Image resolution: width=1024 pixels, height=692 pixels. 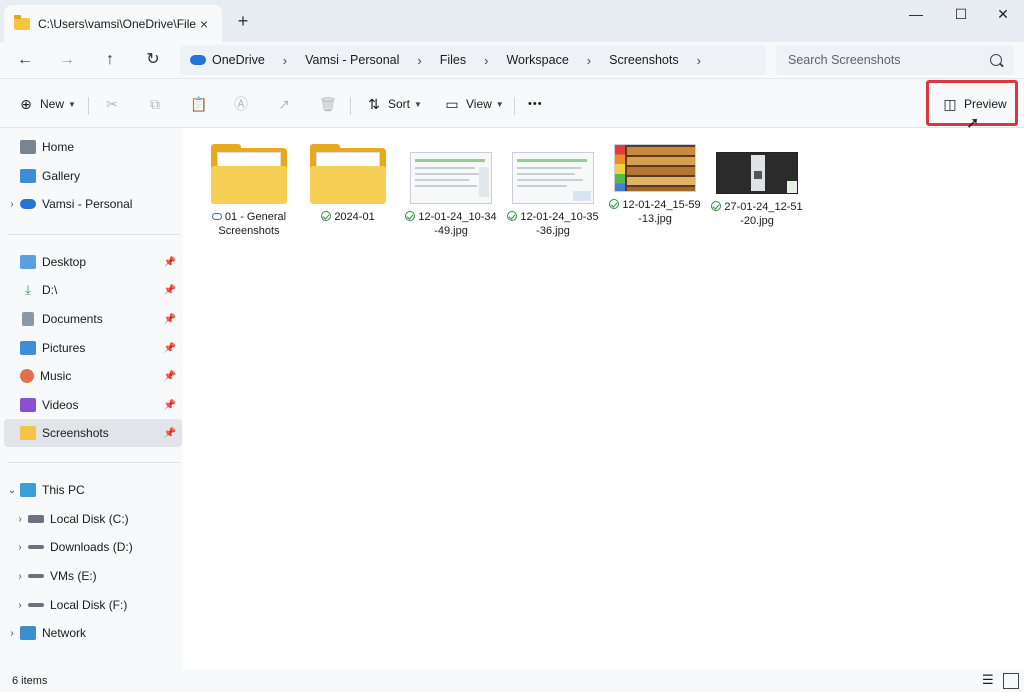 I want to click on view-button: ▭ View ▼, so click(x=473, y=104).